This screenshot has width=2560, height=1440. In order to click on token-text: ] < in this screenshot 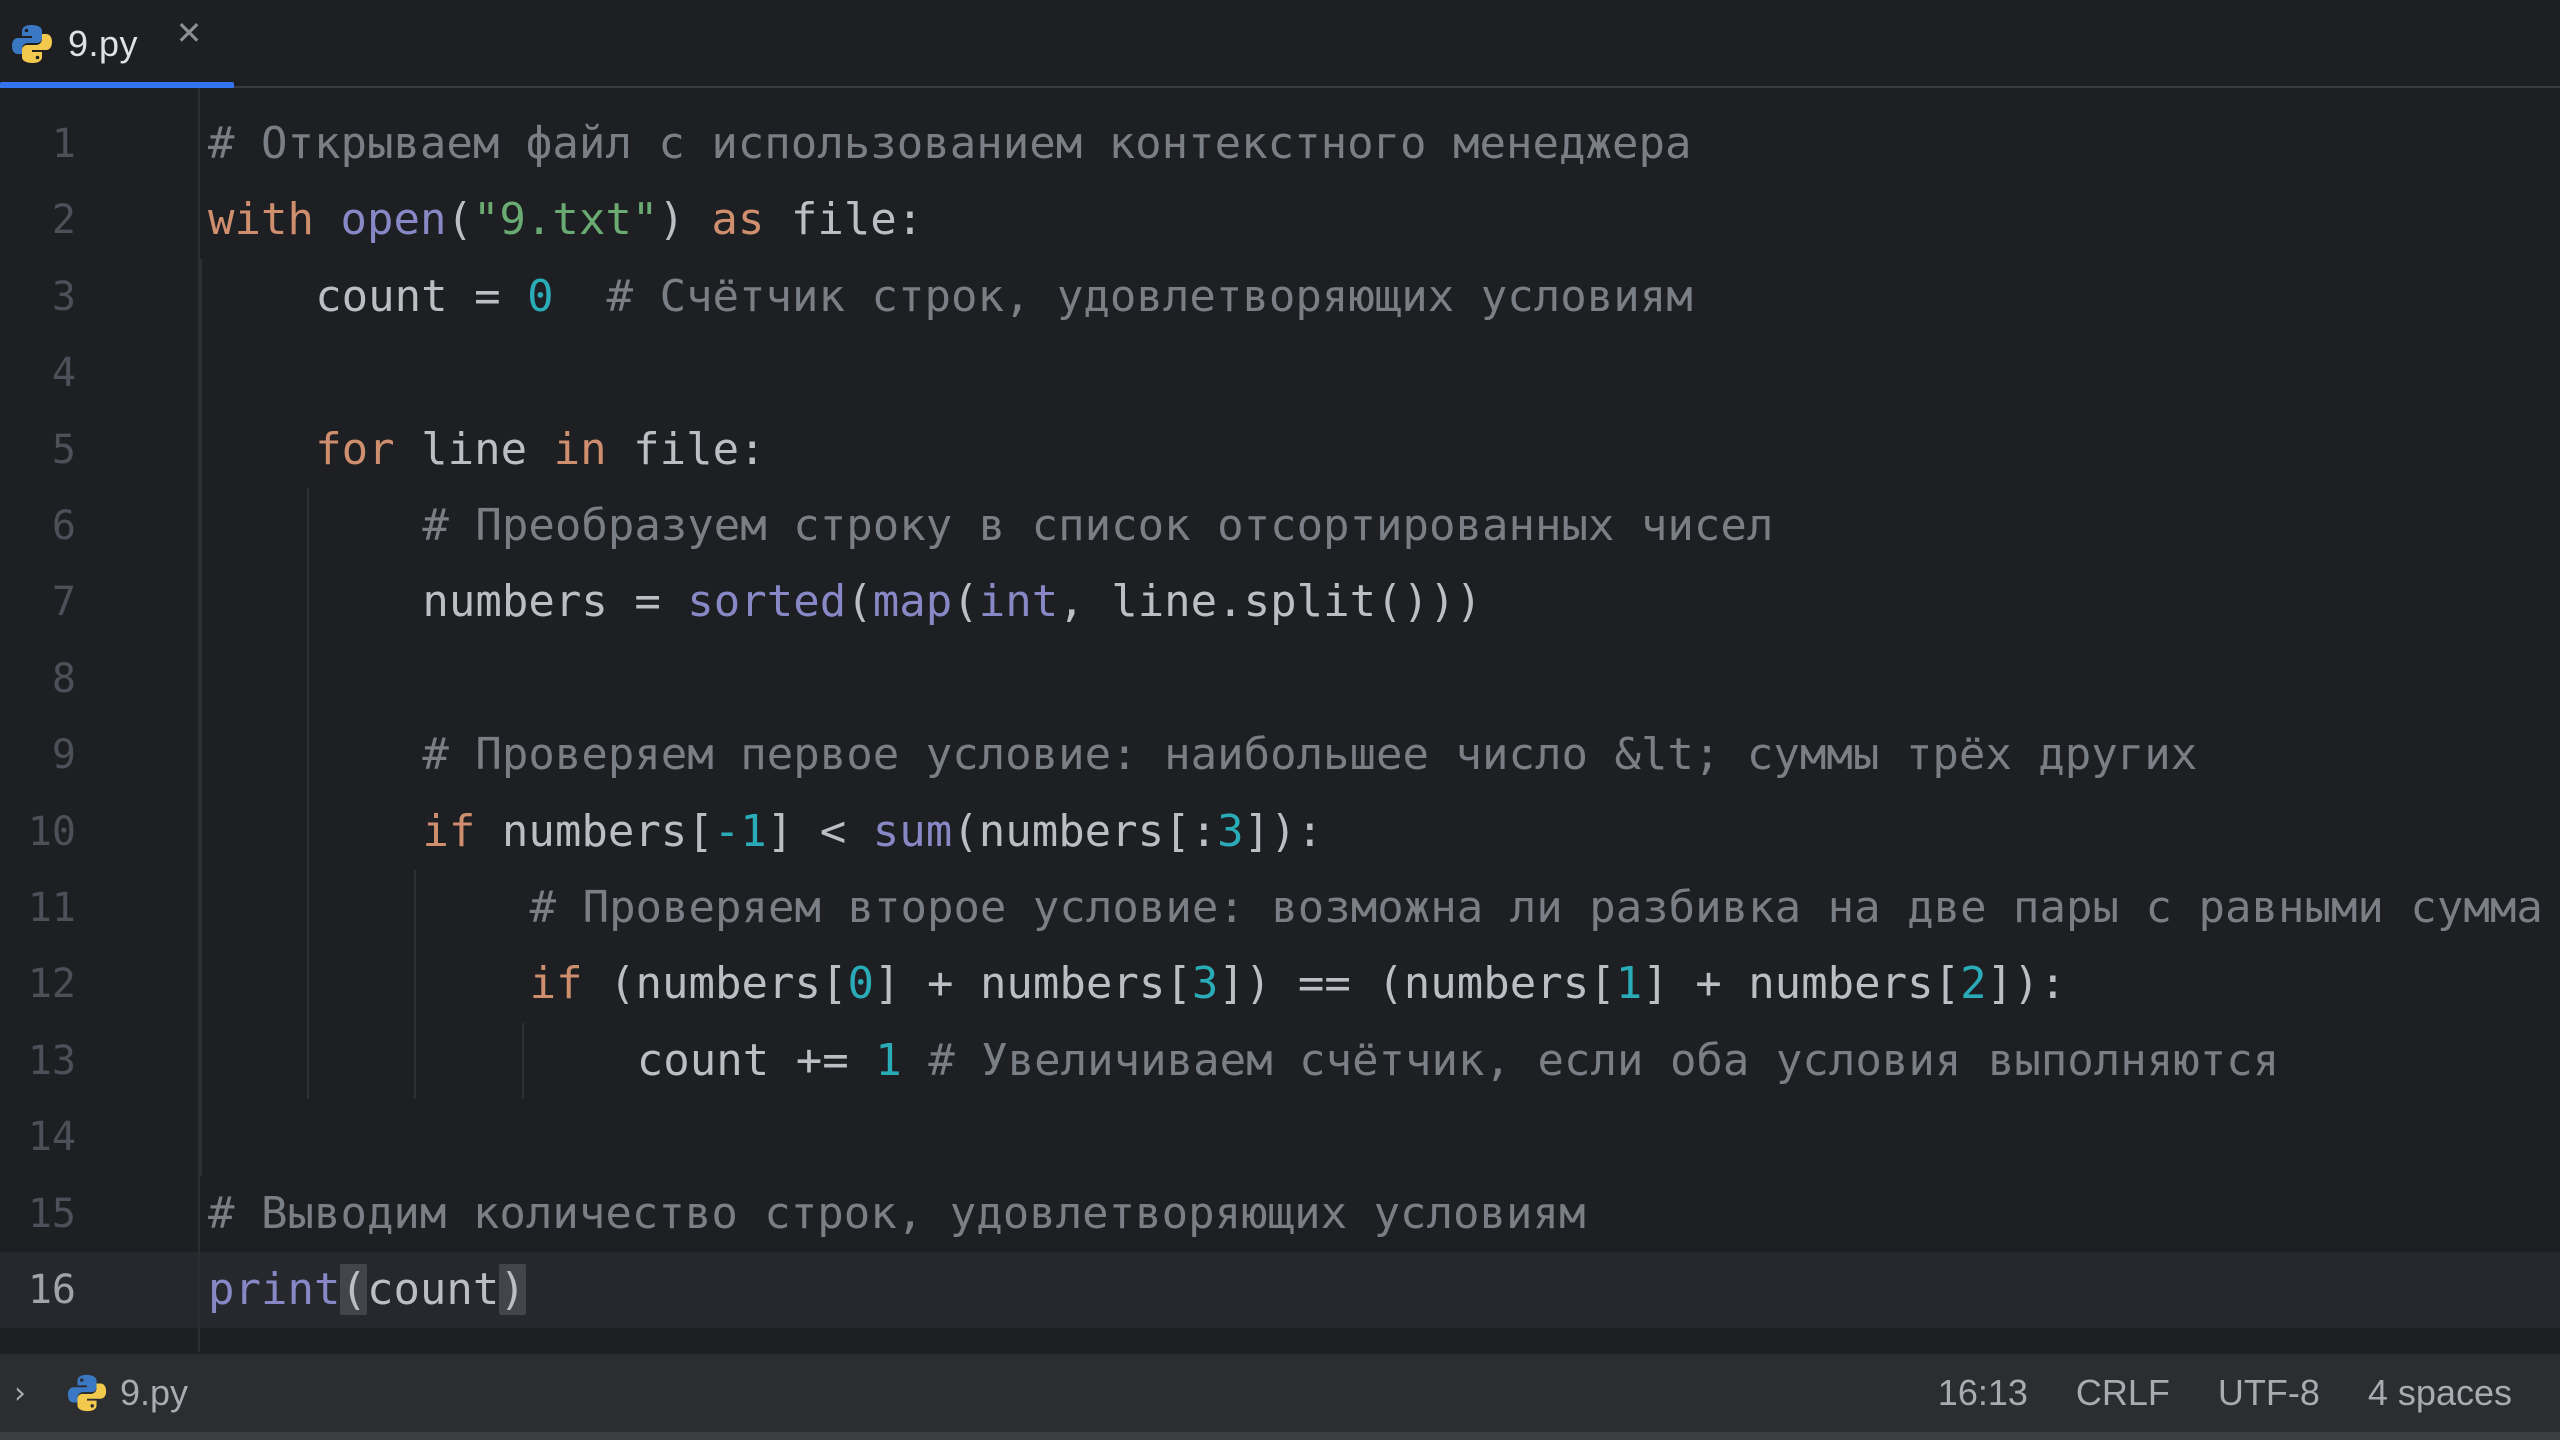, I will do `click(819, 831)`.